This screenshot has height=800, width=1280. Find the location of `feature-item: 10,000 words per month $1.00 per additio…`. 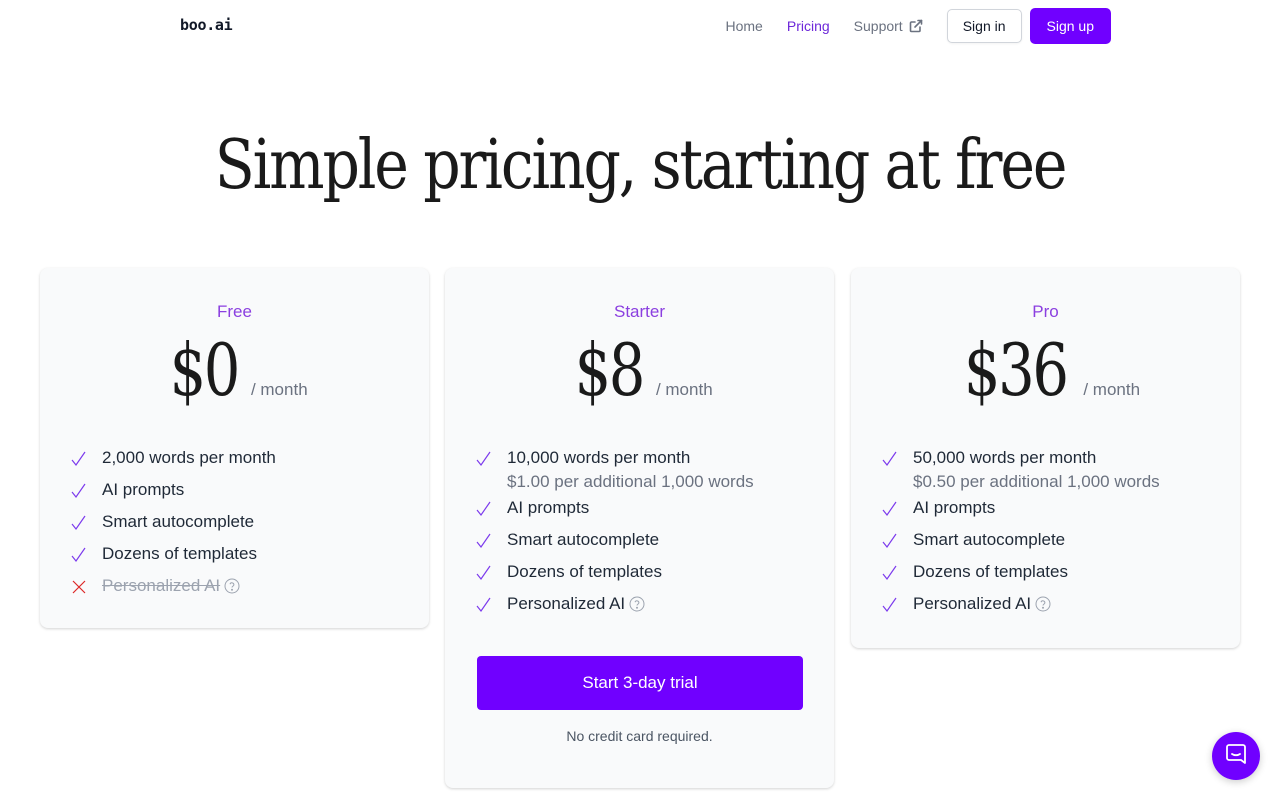

feature-item: 10,000 words per month $1.00 per additio… is located at coordinates (615, 473).